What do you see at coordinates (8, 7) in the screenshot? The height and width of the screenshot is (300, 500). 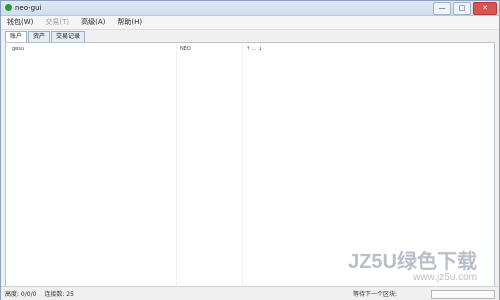 I see `app-logo-icon` at bounding box center [8, 7].